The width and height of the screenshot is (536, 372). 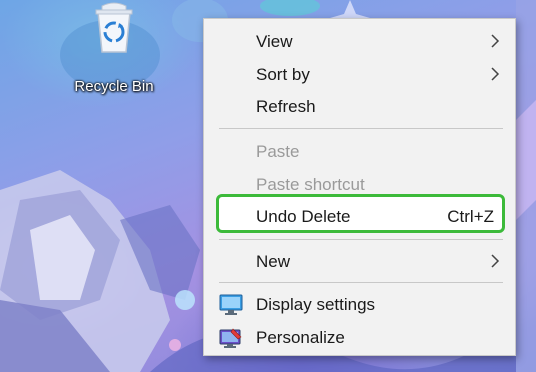 I want to click on menu-item-label: Display settings, so click(x=316, y=304).